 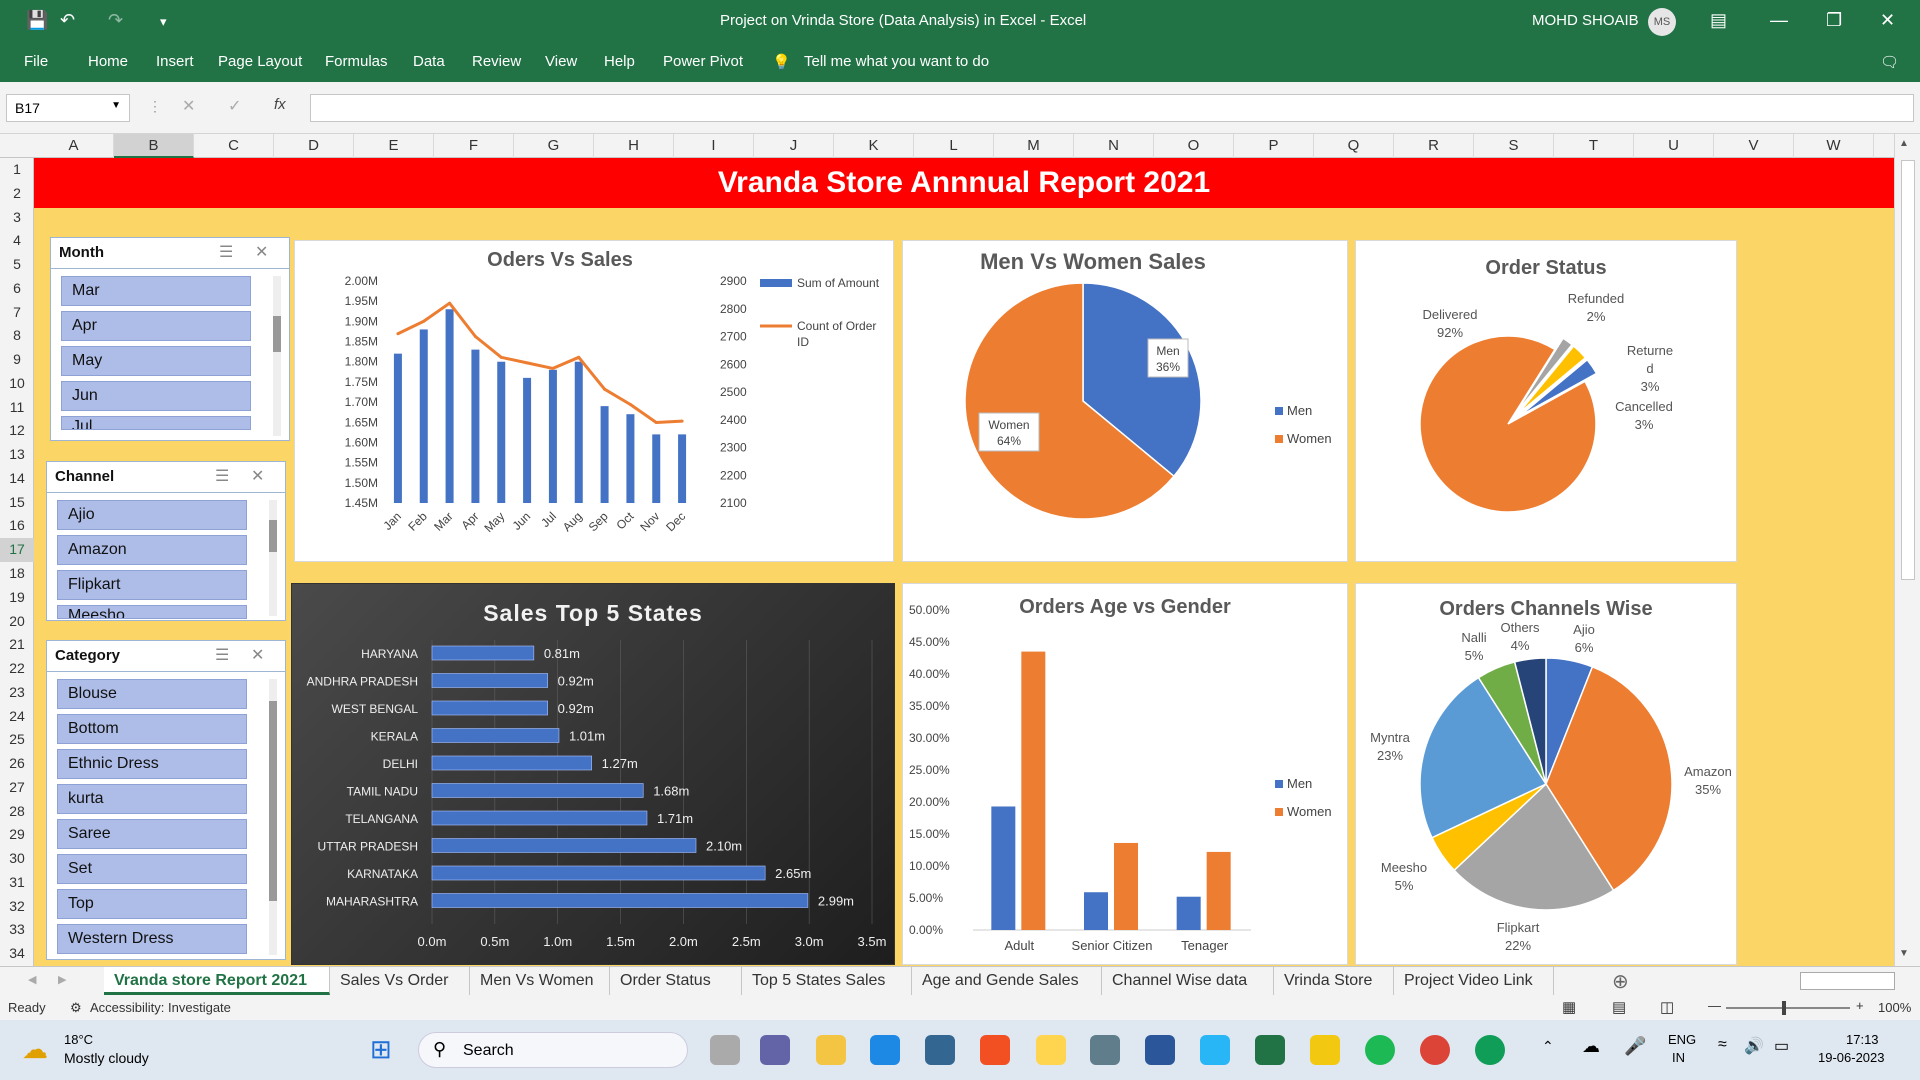 What do you see at coordinates (160, 1007) in the screenshot?
I see `accessibility-status: Accessibility: Investigate` at bounding box center [160, 1007].